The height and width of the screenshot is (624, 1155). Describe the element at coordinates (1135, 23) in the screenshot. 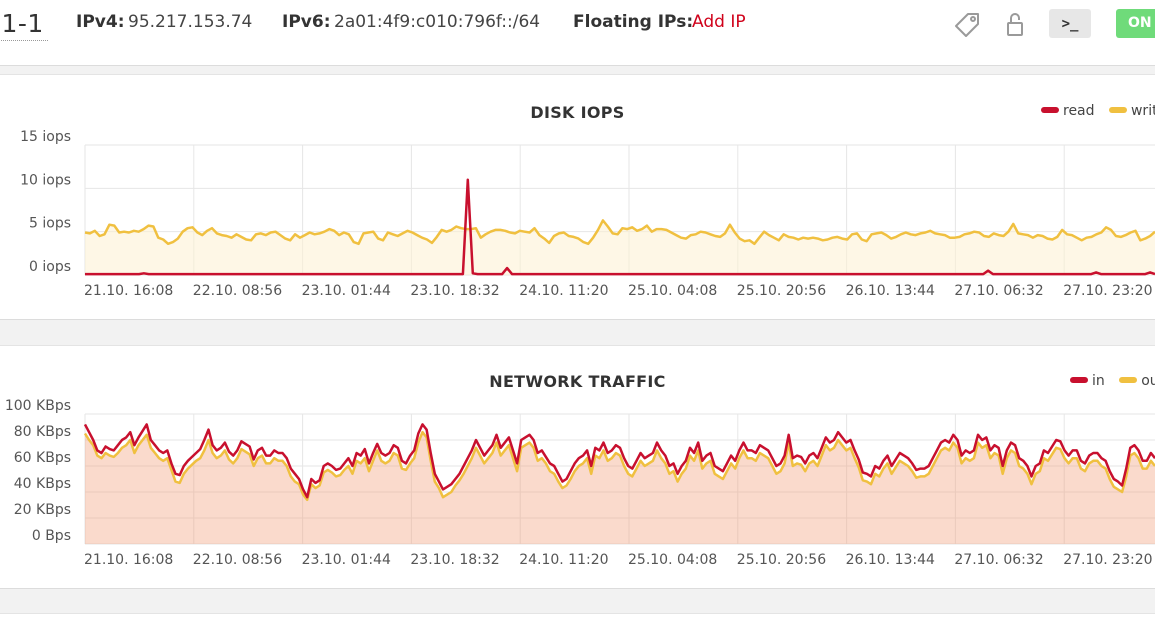

I see `power-toggle: ON` at that location.